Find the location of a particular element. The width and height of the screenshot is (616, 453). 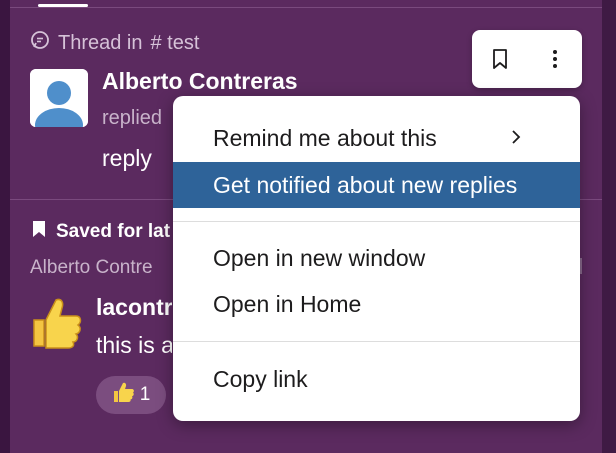

thumbs-up-avatar-icon is located at coordinates (56, 322).